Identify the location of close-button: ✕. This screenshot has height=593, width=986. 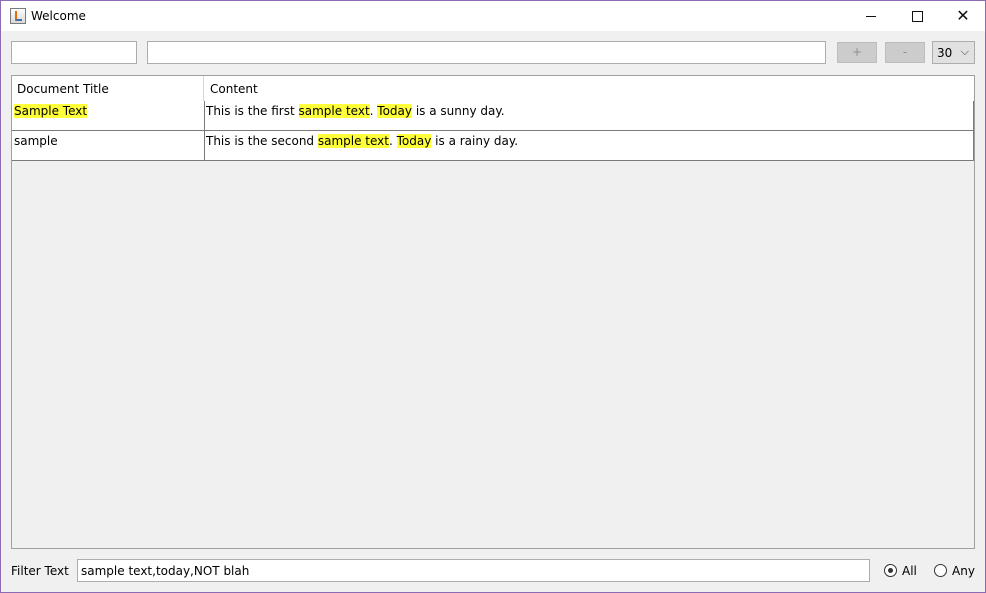
(962, 16).